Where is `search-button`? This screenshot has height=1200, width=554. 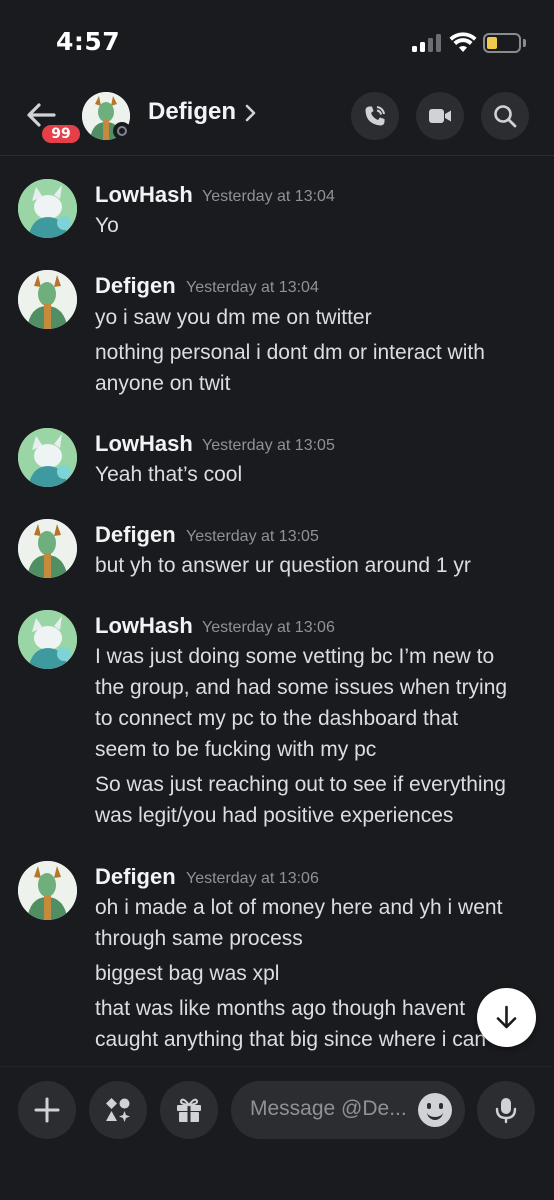 search-button is located at coordinates (505, 116).